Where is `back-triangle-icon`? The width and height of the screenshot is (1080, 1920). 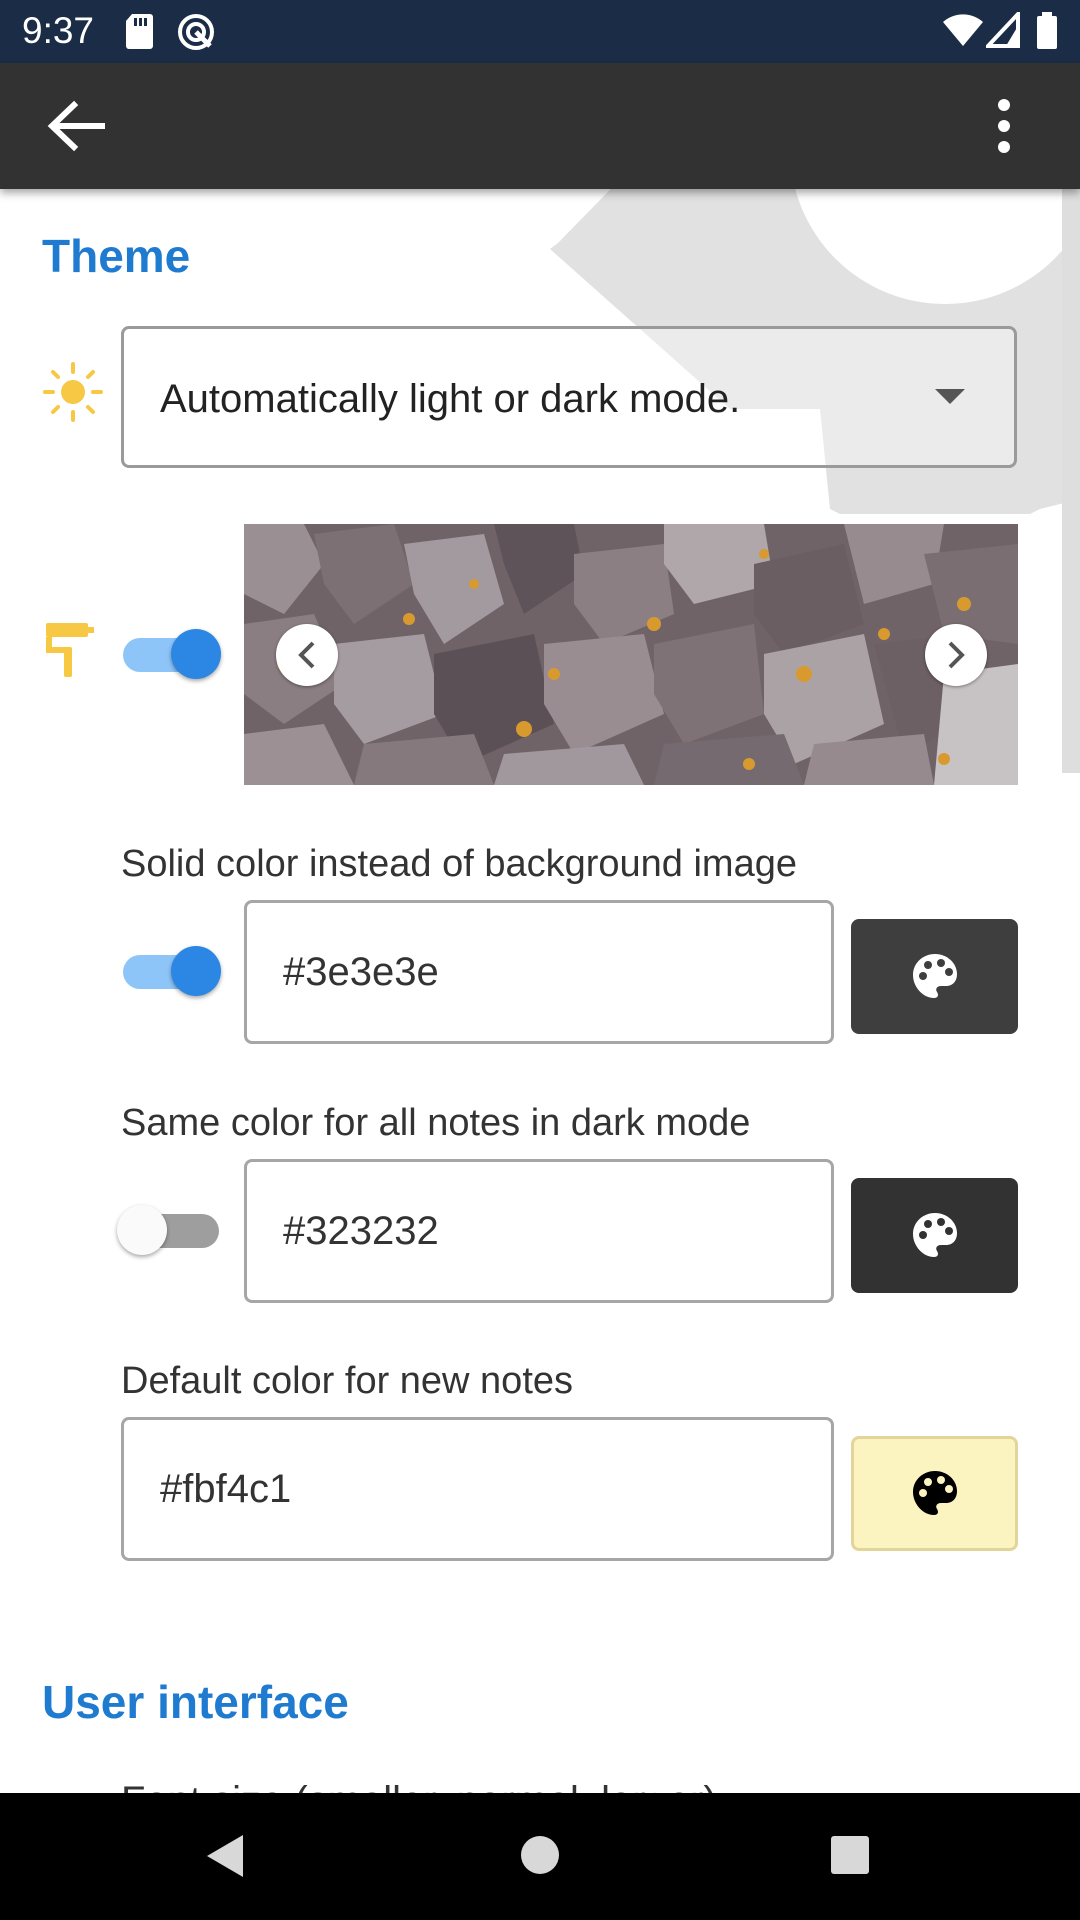 back-triangle-icon is located at coordinates (225, 1856).